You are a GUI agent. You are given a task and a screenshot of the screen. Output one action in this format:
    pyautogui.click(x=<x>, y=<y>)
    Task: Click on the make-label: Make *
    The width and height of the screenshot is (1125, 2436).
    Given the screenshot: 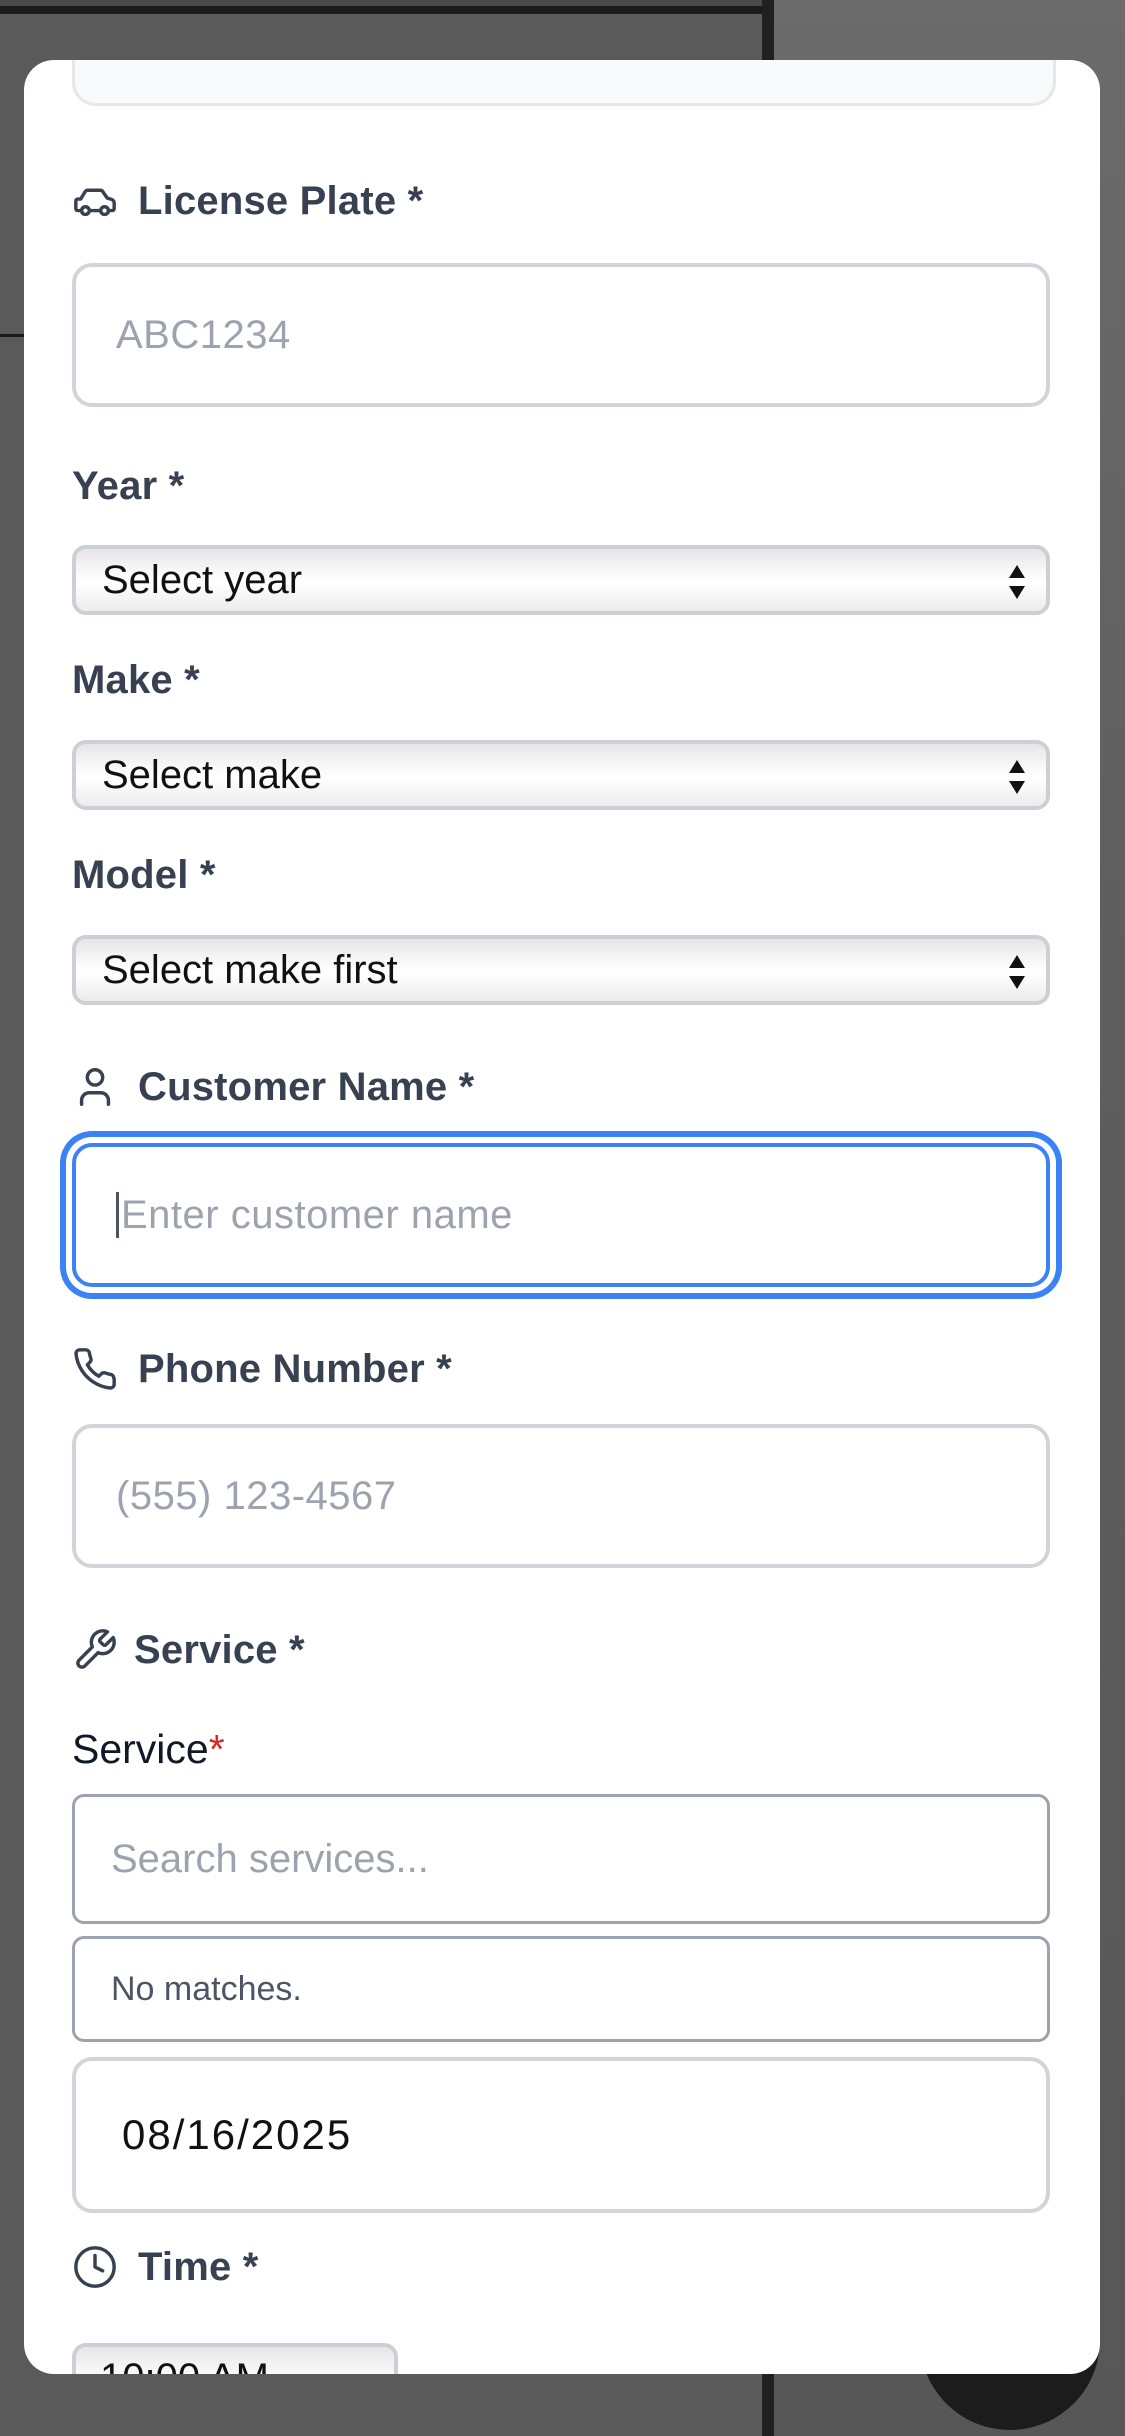 What is the action you would take?
    pyautogui.click(x=136, y=680)
    